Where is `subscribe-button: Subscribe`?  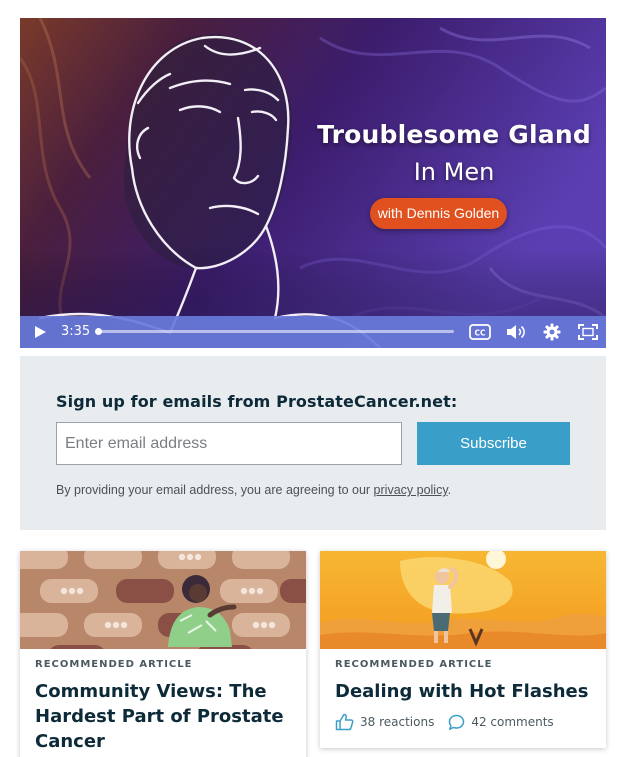 subscribe-button: Subscribe is located at coordinates (493, 443).